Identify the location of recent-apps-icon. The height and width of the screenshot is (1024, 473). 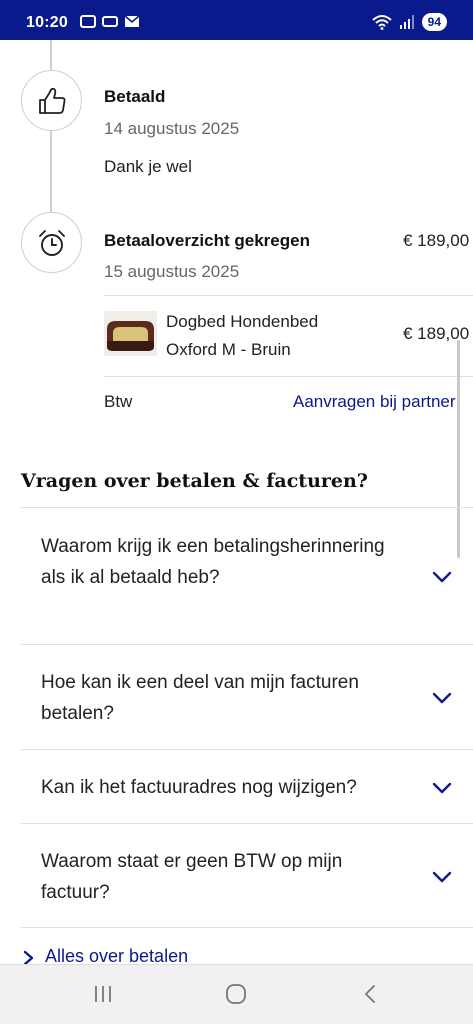
(103, 994).